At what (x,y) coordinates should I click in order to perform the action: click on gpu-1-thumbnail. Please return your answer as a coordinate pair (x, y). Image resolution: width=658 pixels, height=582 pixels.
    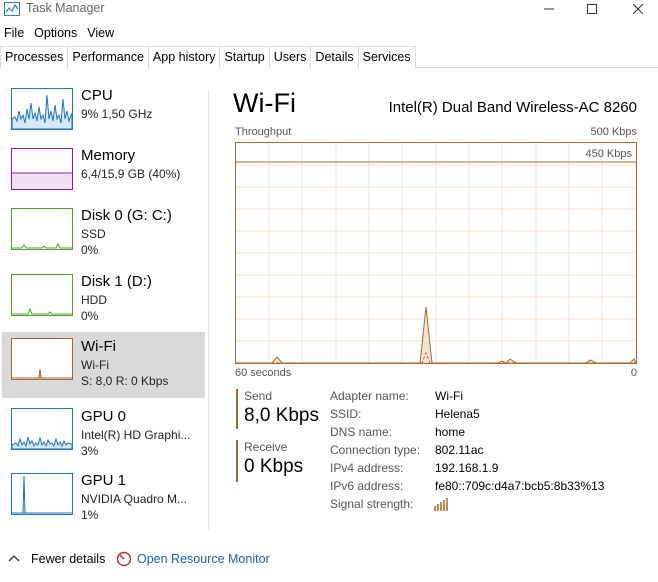
    Looking at the image, I should click on (42, 494).